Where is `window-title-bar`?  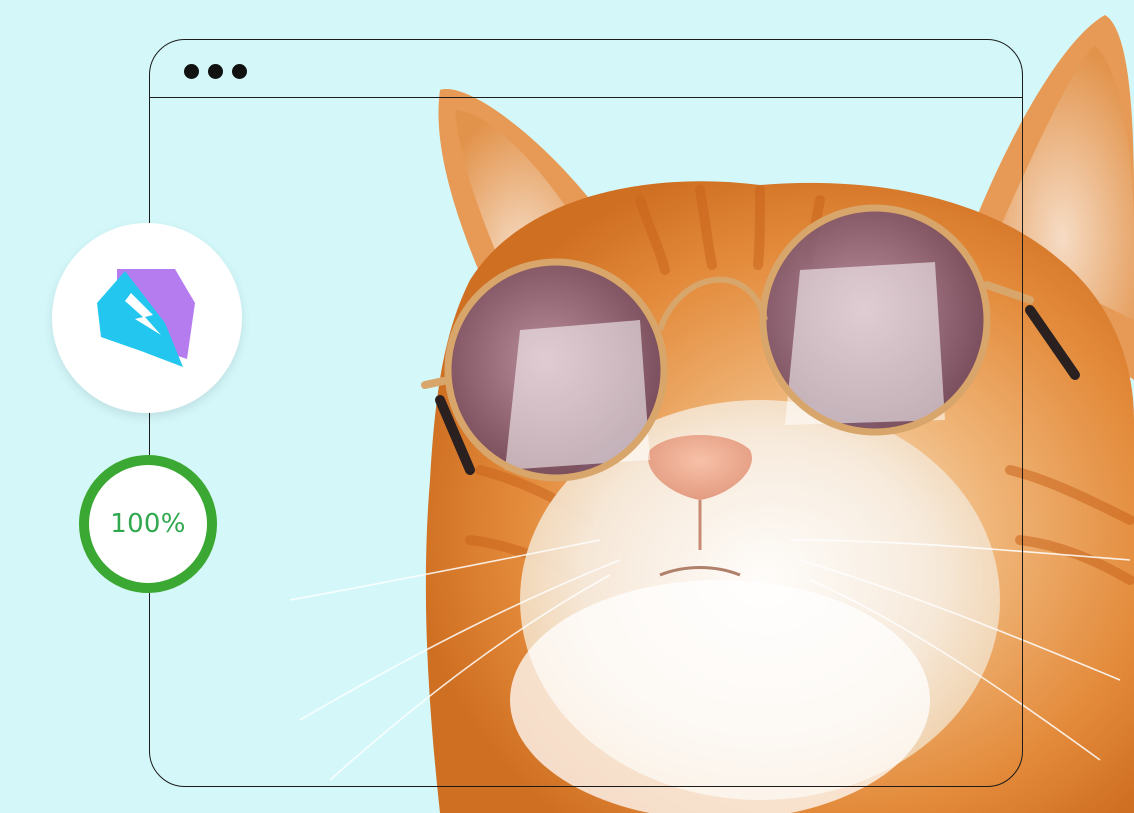 window-title-bar is located at coordinates (586, 69).